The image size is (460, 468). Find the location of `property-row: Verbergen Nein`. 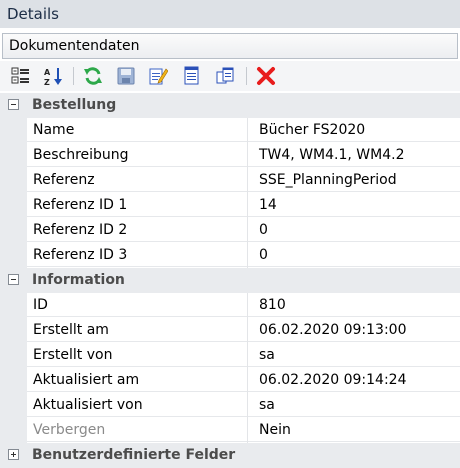

property-row: Verbergen Nein is located at coordinates (230, 430).